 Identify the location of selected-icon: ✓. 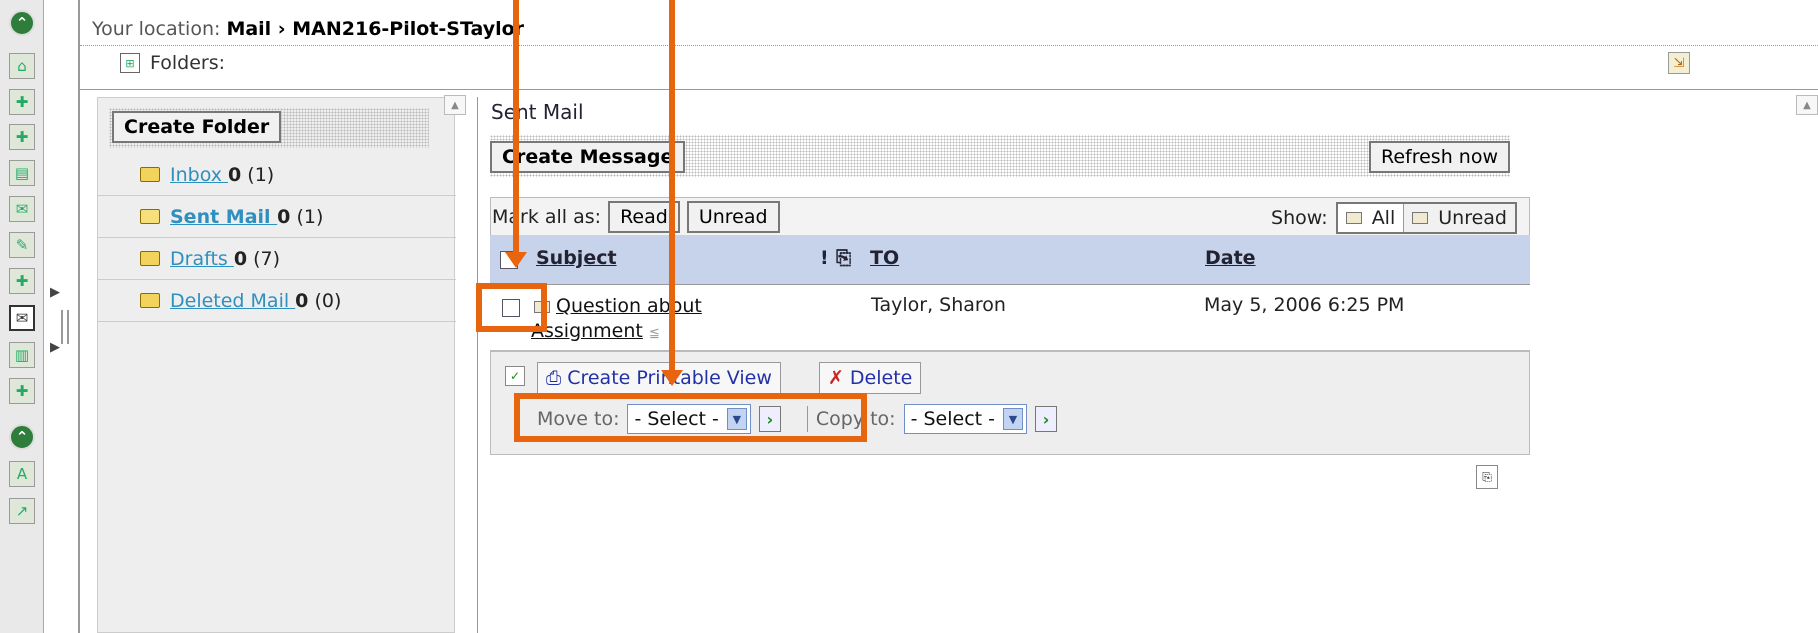
(515, 376).